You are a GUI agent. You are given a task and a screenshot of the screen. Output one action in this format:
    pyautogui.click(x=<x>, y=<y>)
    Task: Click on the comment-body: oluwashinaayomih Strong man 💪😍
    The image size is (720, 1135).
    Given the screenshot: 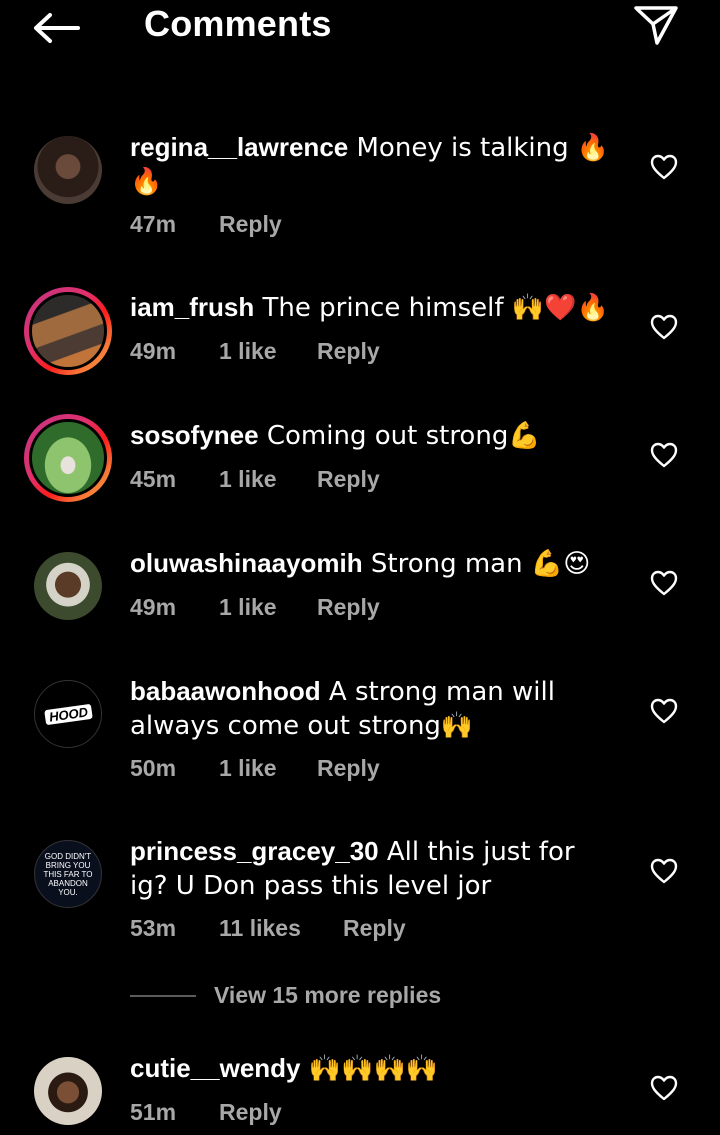 What is the action you would take?
    pyautogui.click(x=370, y=564)
    